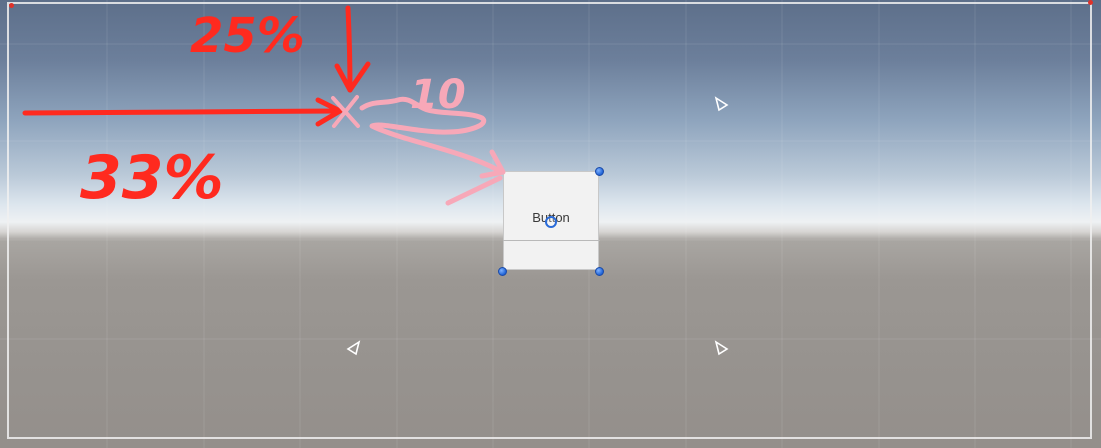 Image resolution: width=1101 pixels, height=448 pixels. I want to click on rect-guide-line, so click(551, 240).